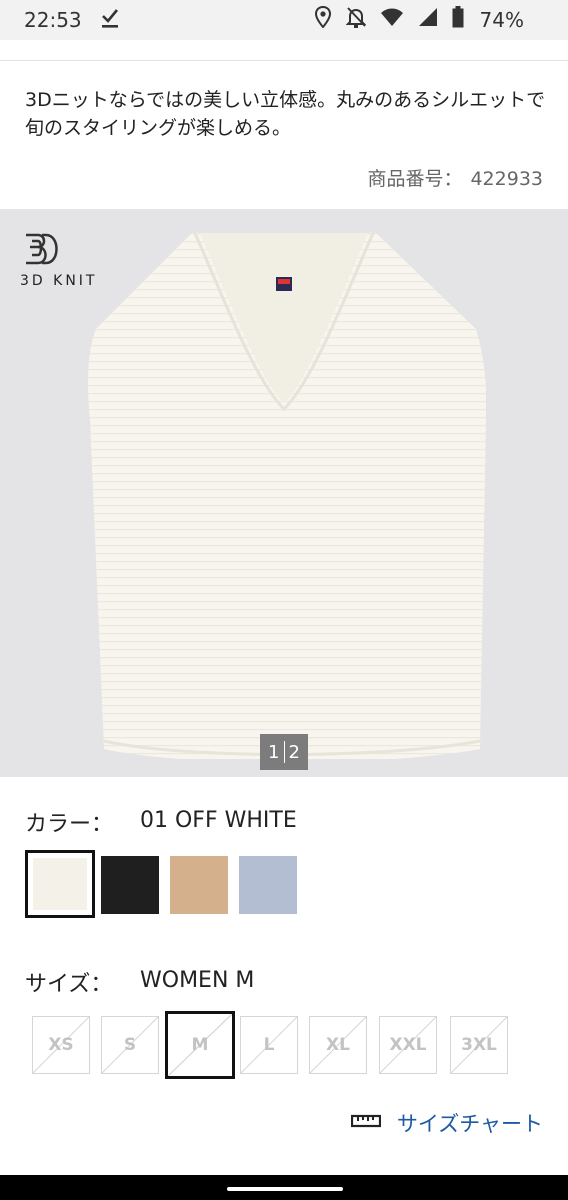 This screenshot has height=1200, width=568. Describe the element at coordinates (428, 17) in the screenshot. I see `signal-icon` at that location.